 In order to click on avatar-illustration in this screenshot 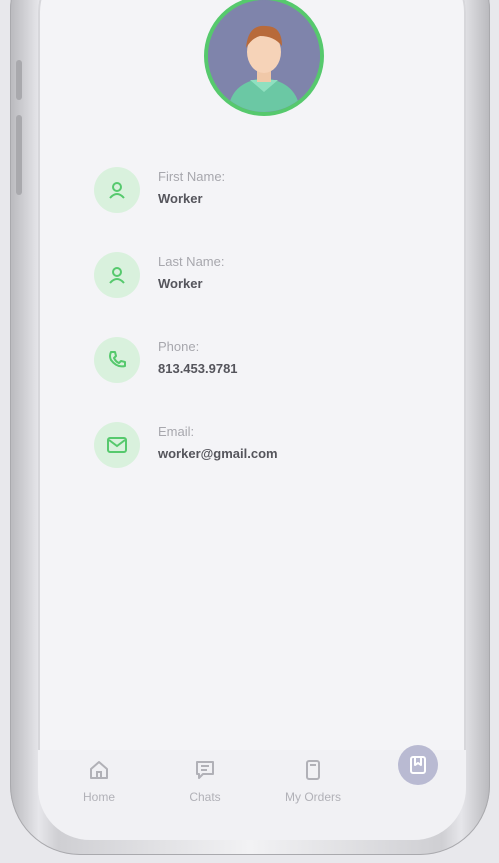, I will do `click(264, 56)`.